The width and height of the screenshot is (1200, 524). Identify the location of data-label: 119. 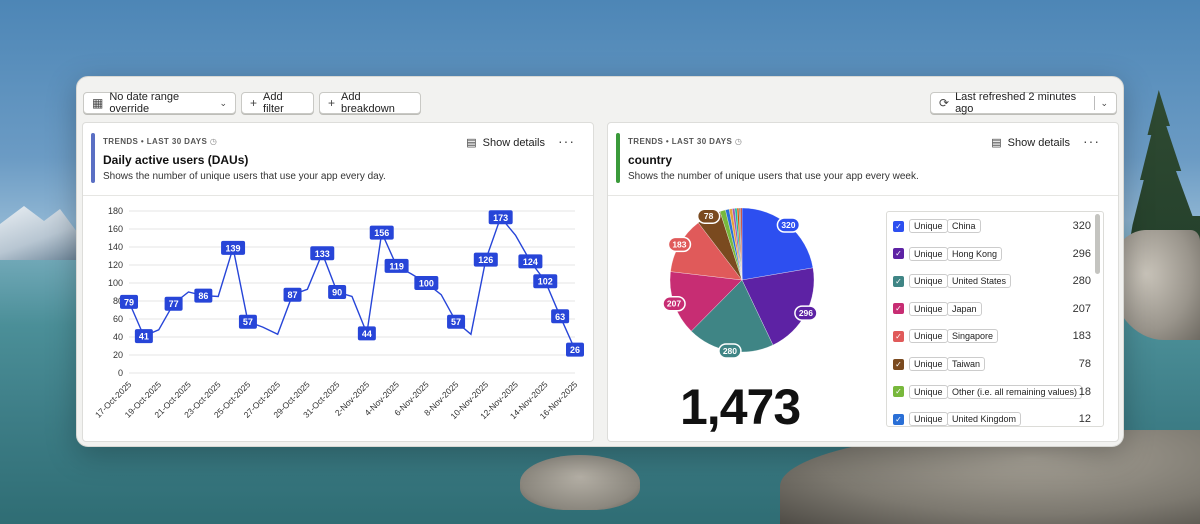
(396, 265).